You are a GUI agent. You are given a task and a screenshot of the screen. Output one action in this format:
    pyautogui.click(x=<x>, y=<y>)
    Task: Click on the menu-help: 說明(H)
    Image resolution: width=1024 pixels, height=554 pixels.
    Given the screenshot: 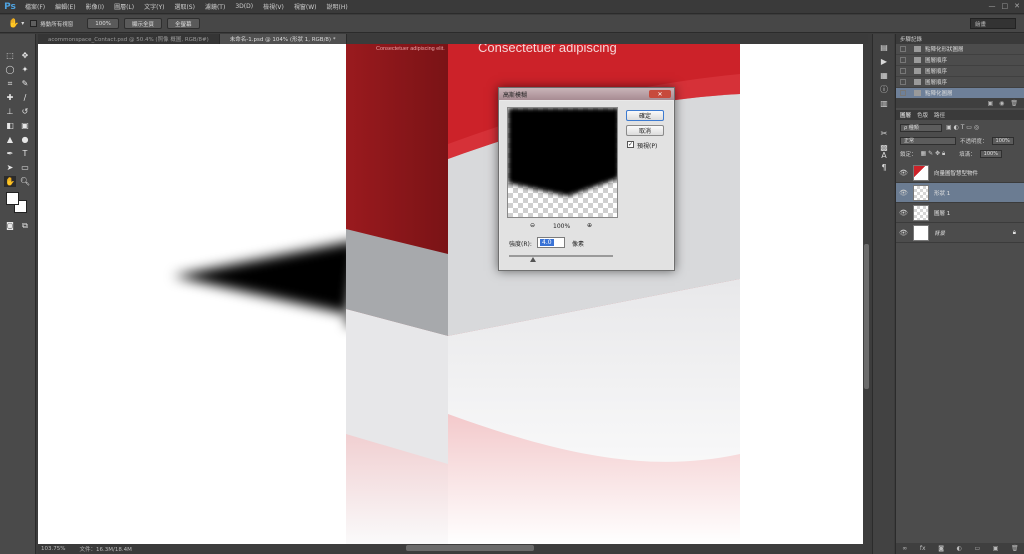 What is the action you would take?
    pyautogui.click(x=337, y=6)
    